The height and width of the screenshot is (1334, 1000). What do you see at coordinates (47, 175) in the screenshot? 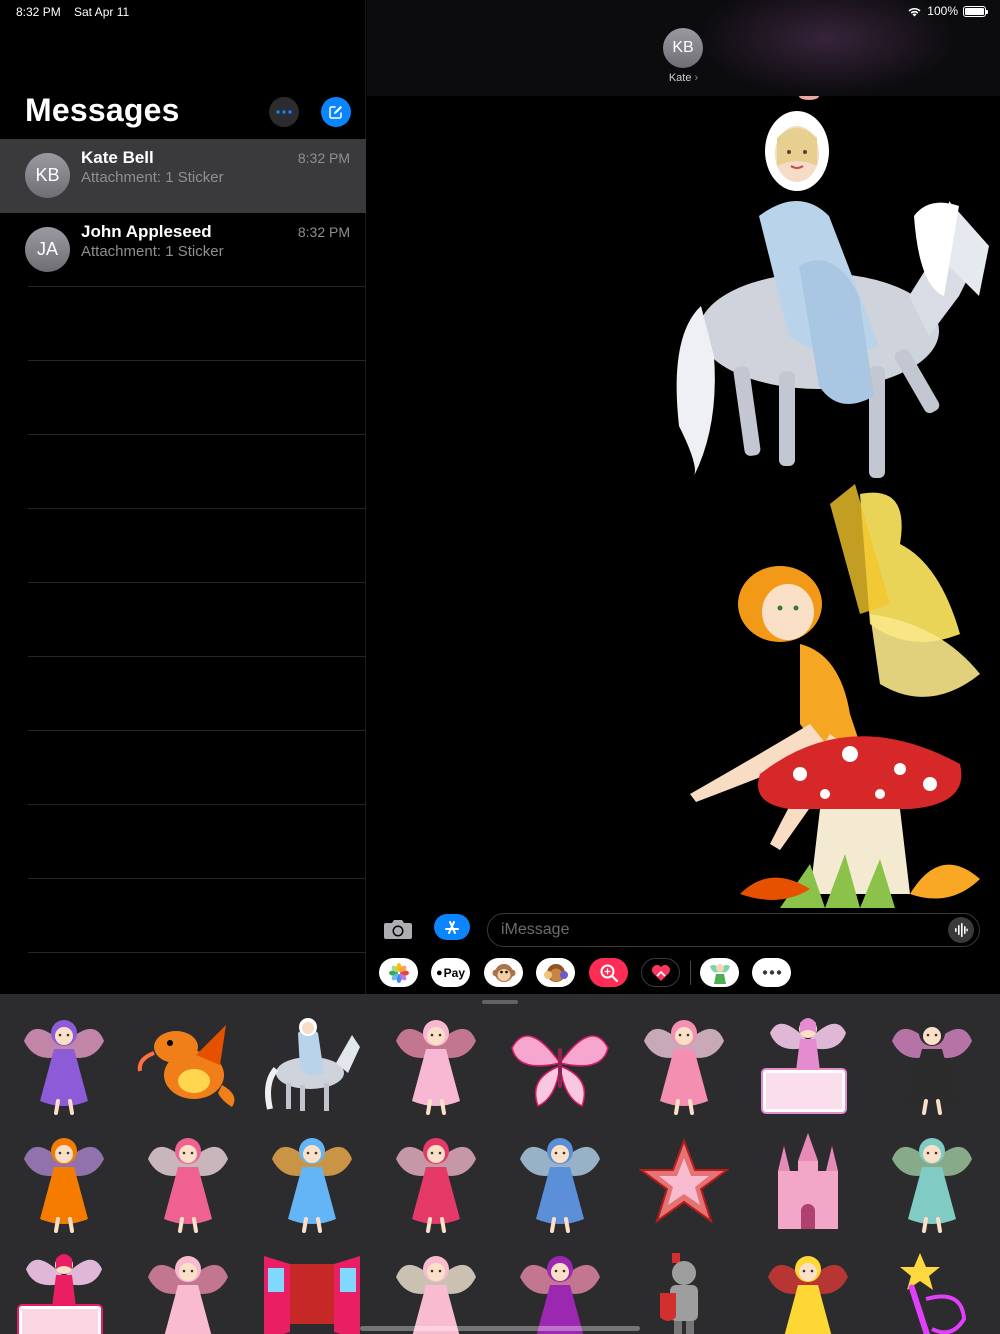
I see `avatar: KB` at bounding box center [47, 175].